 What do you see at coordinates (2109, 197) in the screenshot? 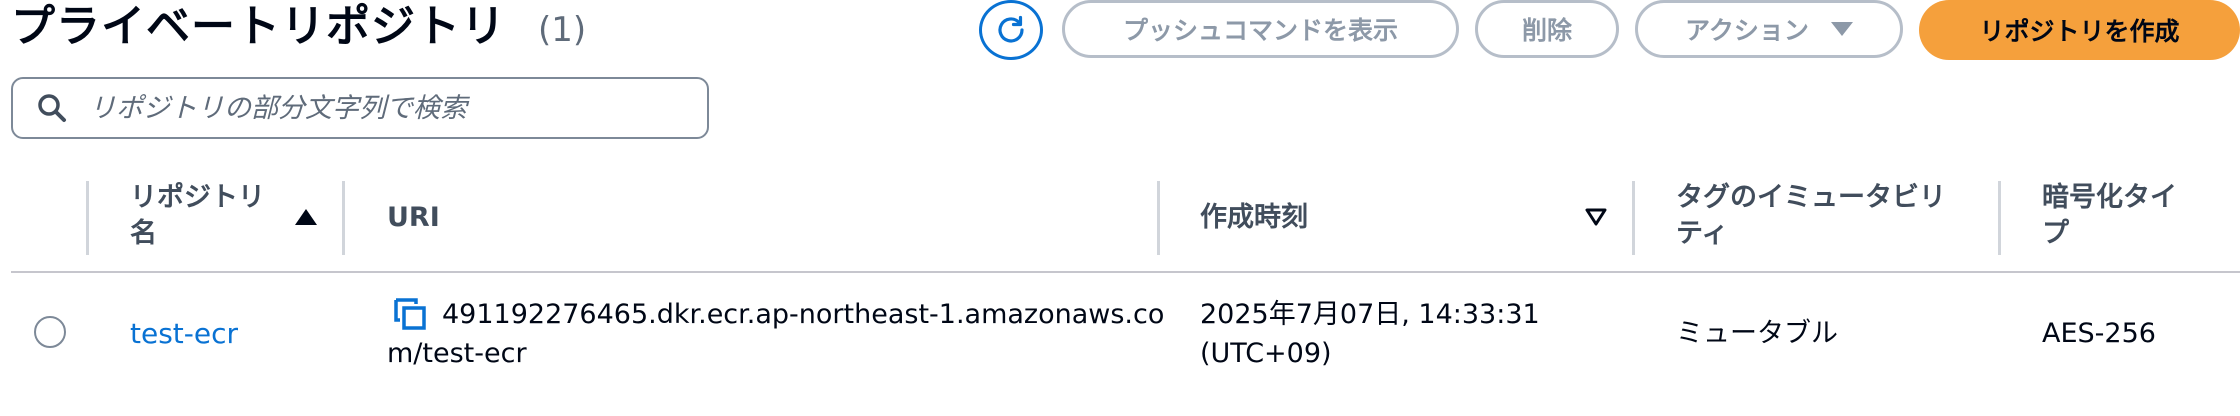
I see `column-header-label: 暗号化タイ` at bounding box center [2109, 197].